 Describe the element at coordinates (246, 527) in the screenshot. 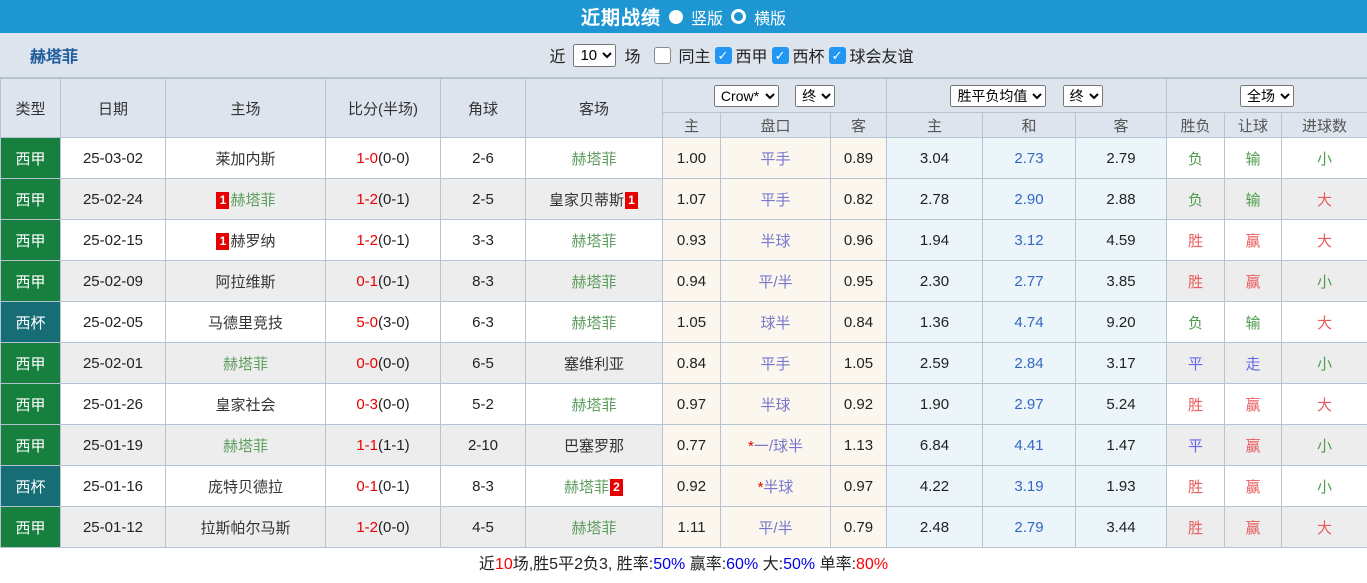

I see `home-team-cell: 拉斯帕尔马斯` at that location.